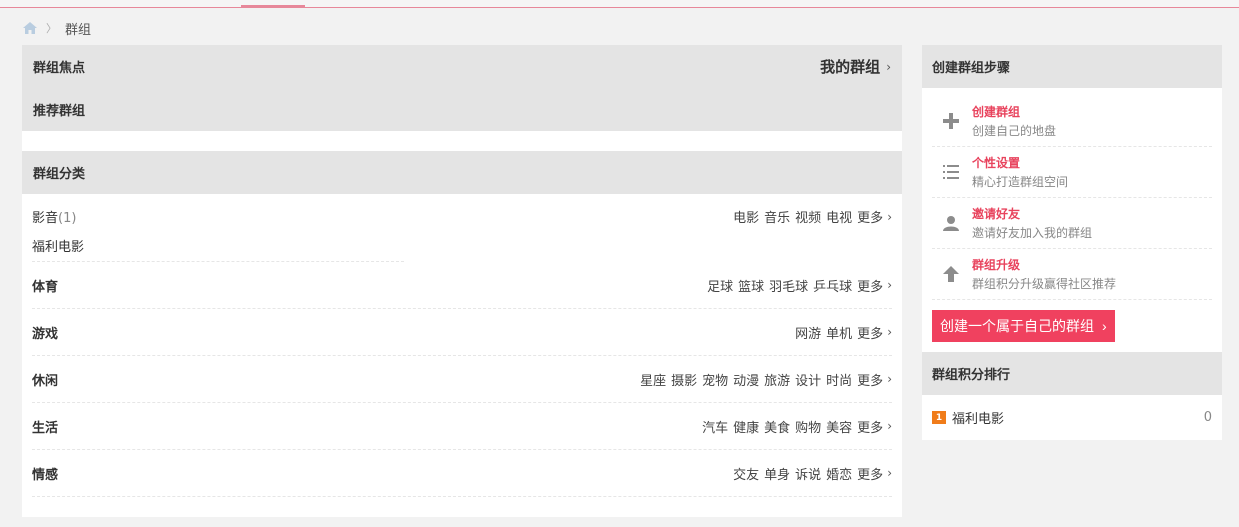  Describe the element at coordinates (1207, 417) in the screenshot. I see `ranking-score: 0` at that location.